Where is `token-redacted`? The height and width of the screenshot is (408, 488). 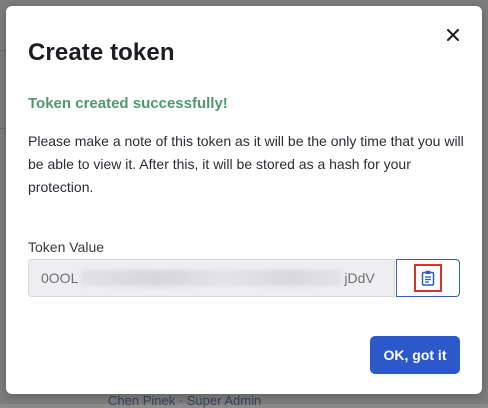 token-redacted is located at coordinates (211, 278).